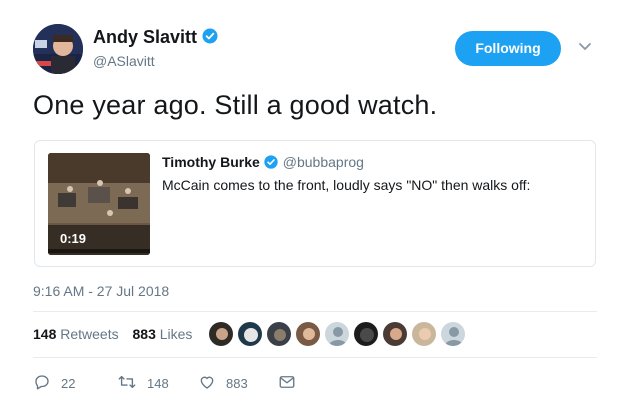 Image resolution: width=620 pixels, height=410 pixels. I want to click on author-name: Andy Slavitt, so click(156, 38).